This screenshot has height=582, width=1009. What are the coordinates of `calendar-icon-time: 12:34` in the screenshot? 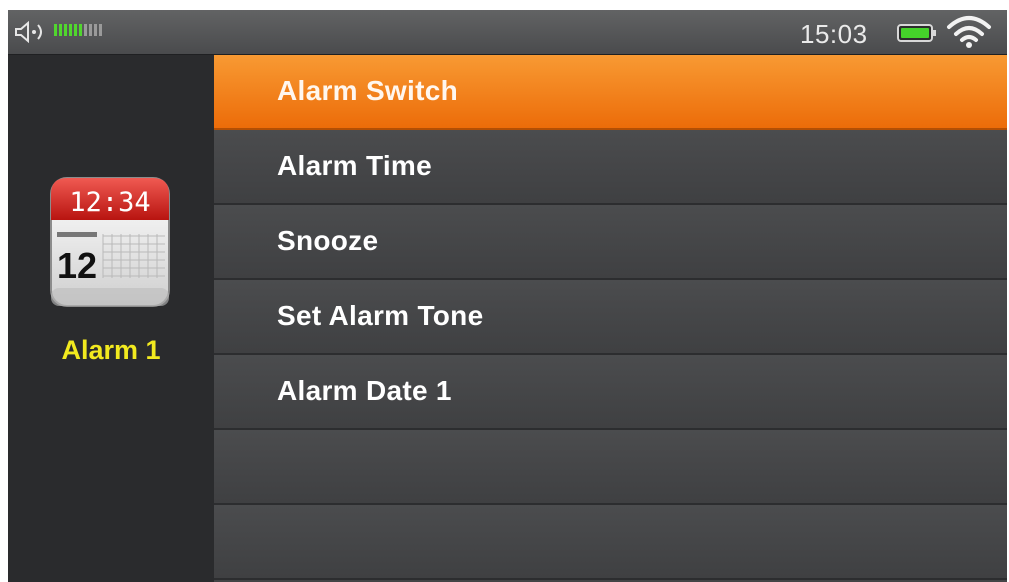 It's located at (109, 202).